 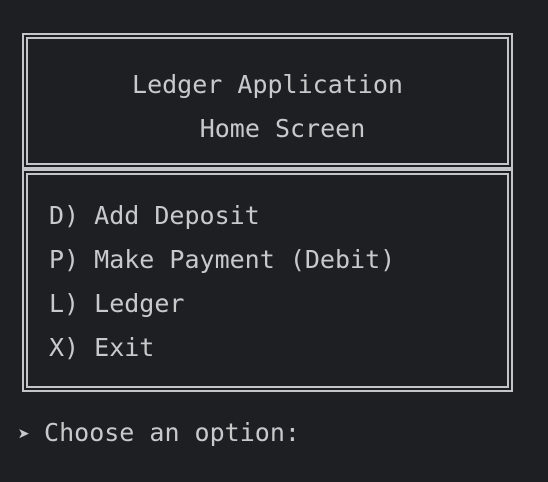 What do you see at coordinates (172, 432) in the screenshot?
I see `prompt-text: Choose an option:` at bounding box center [172, 432].